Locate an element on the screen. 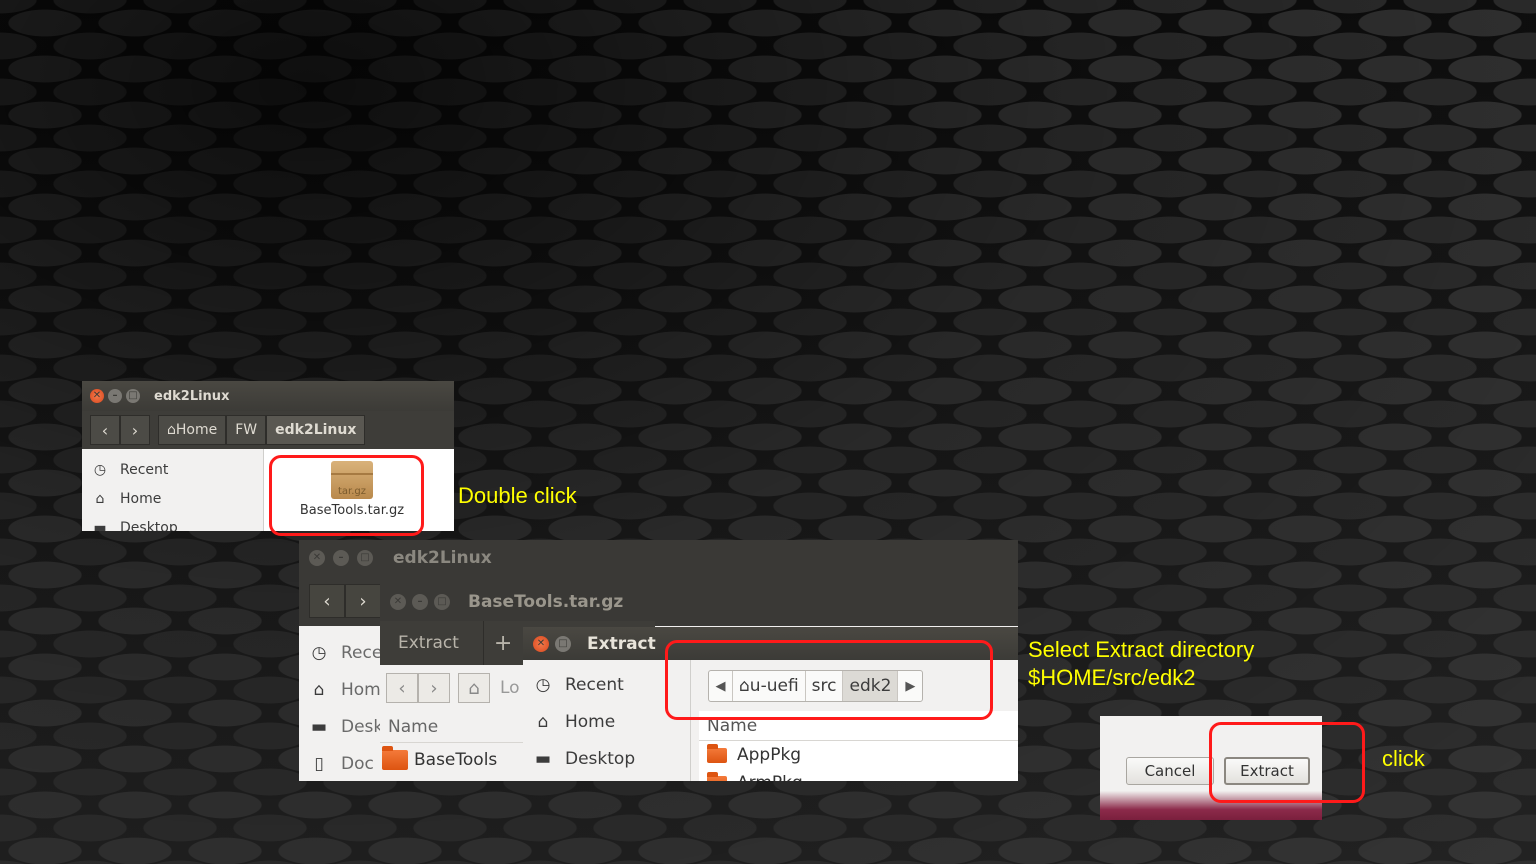 The height and width of the screenshot is (864, 1536). list-item: AppPkg is located at coordinates (858, 755).